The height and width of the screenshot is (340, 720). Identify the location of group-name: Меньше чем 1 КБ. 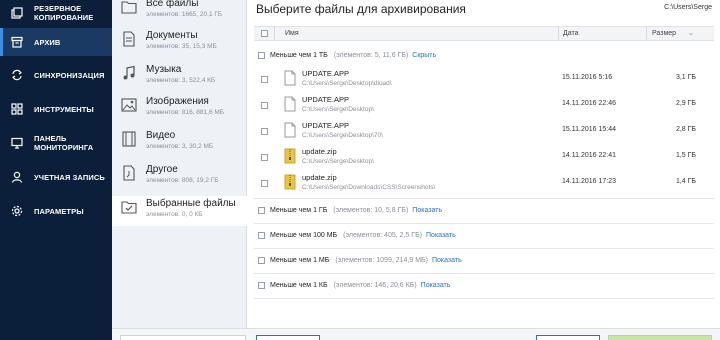
(299, 285).